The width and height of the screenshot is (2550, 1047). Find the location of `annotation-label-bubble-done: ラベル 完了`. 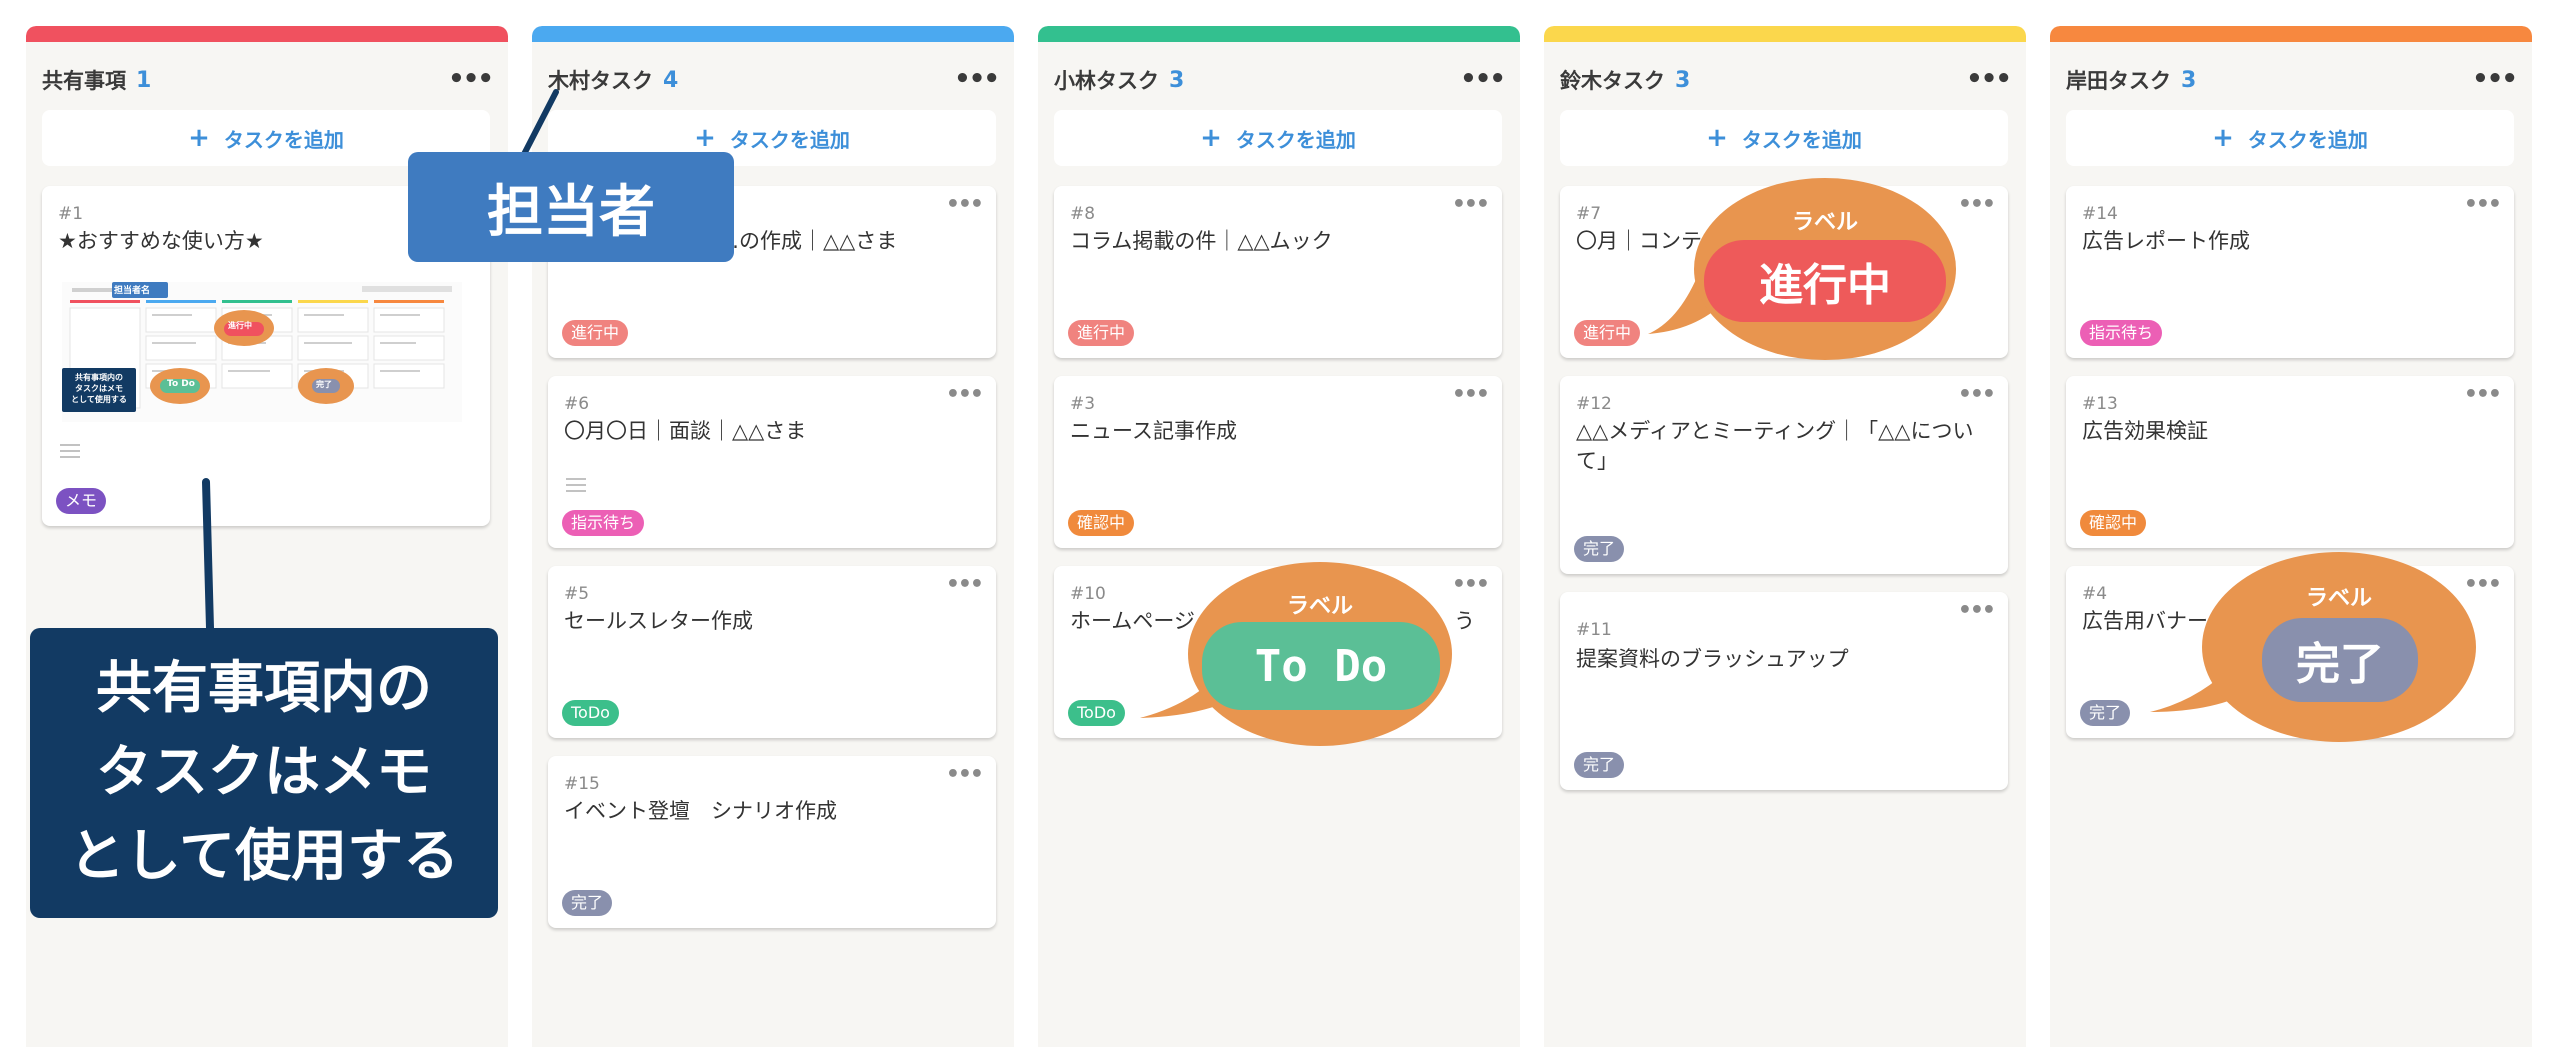

annotation-label-bubble-done: ラベル 完了 is located at coordinates (2339, 647).